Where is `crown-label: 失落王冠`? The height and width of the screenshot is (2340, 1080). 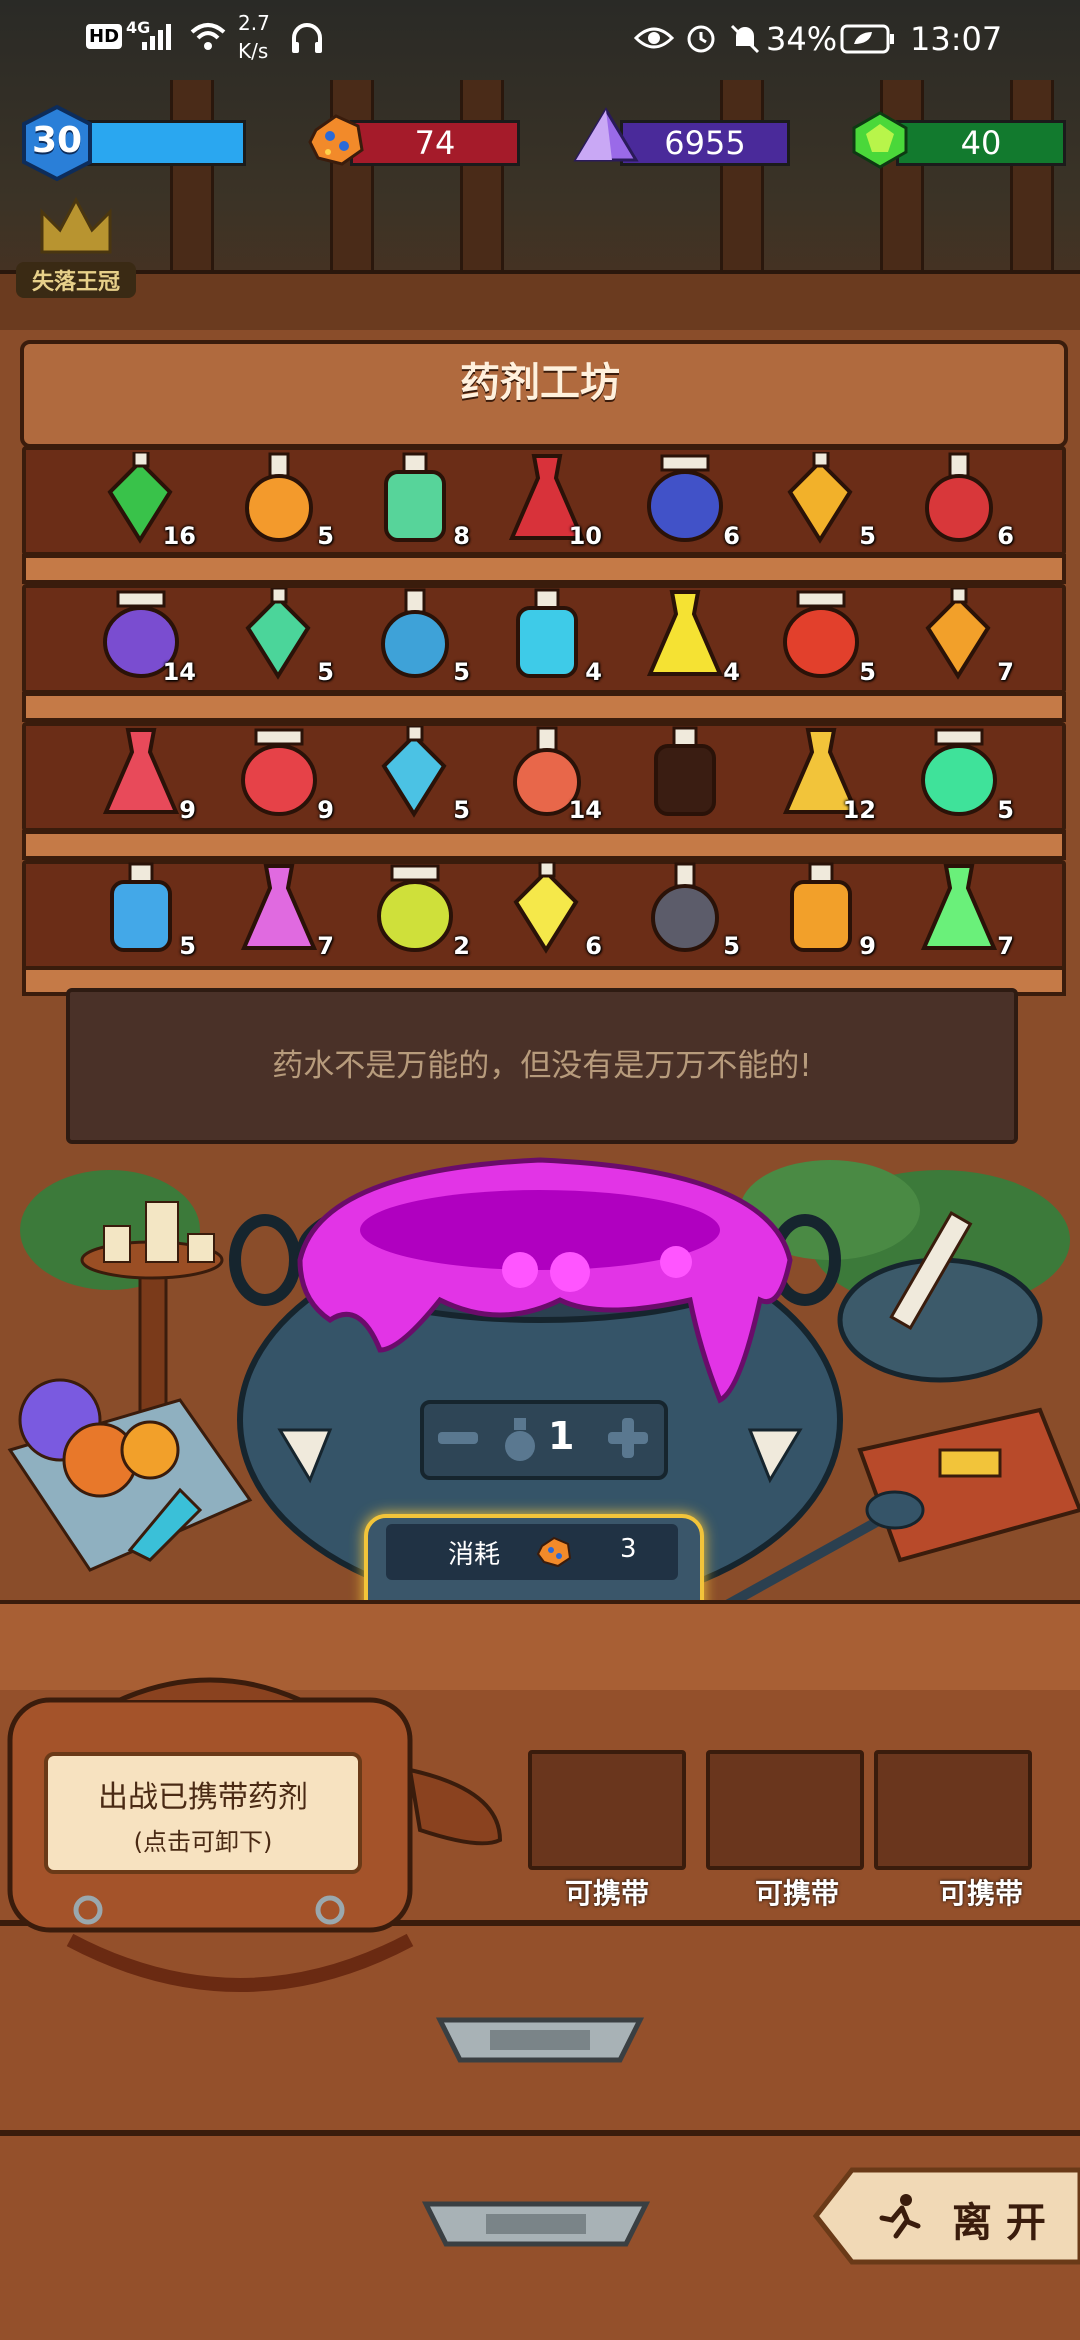
crown-label: 失落王冠 is located at coordinates (76, 280).